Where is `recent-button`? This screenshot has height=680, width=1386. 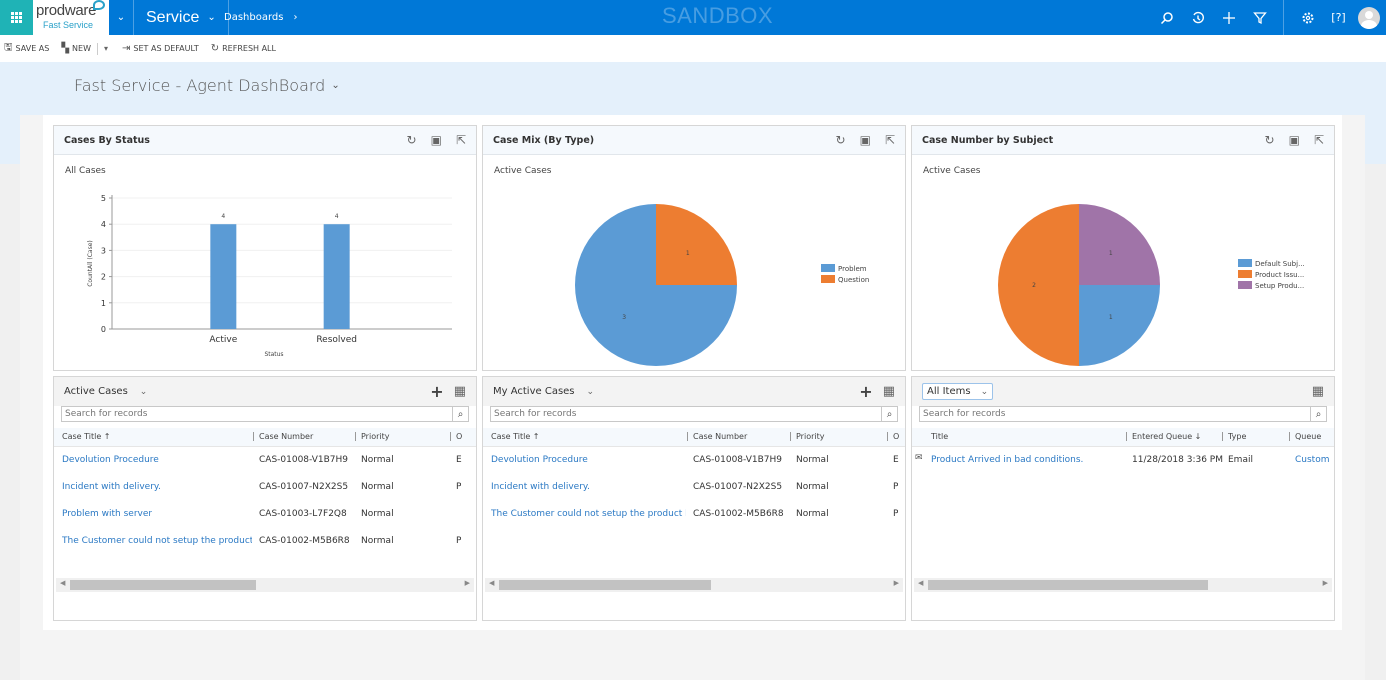
recent-button is located at coordinates (1197, 17).